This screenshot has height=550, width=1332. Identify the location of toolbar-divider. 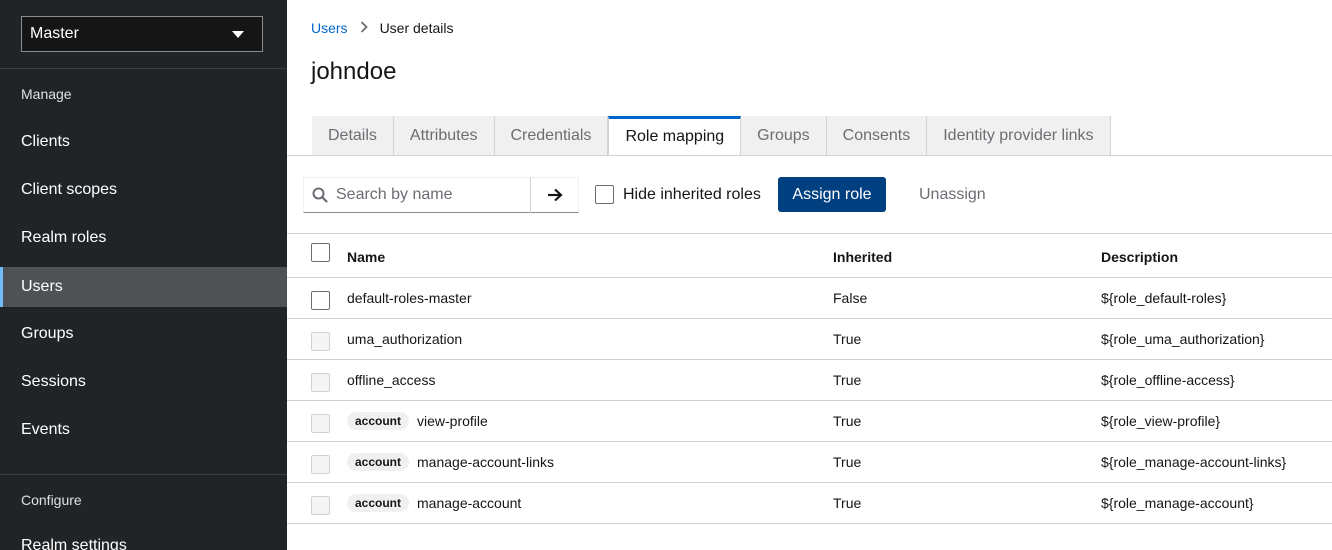
(809, 233).